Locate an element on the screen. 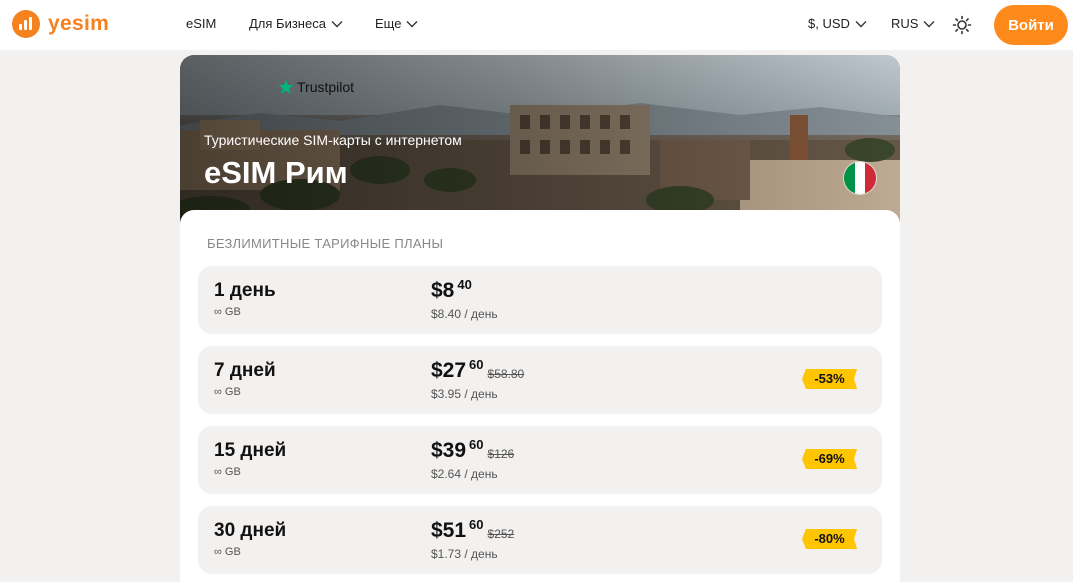 The width and height of the screenshot is (1073, 582). price-per-day: $3.95 / день is located at coordinates (464, 394).